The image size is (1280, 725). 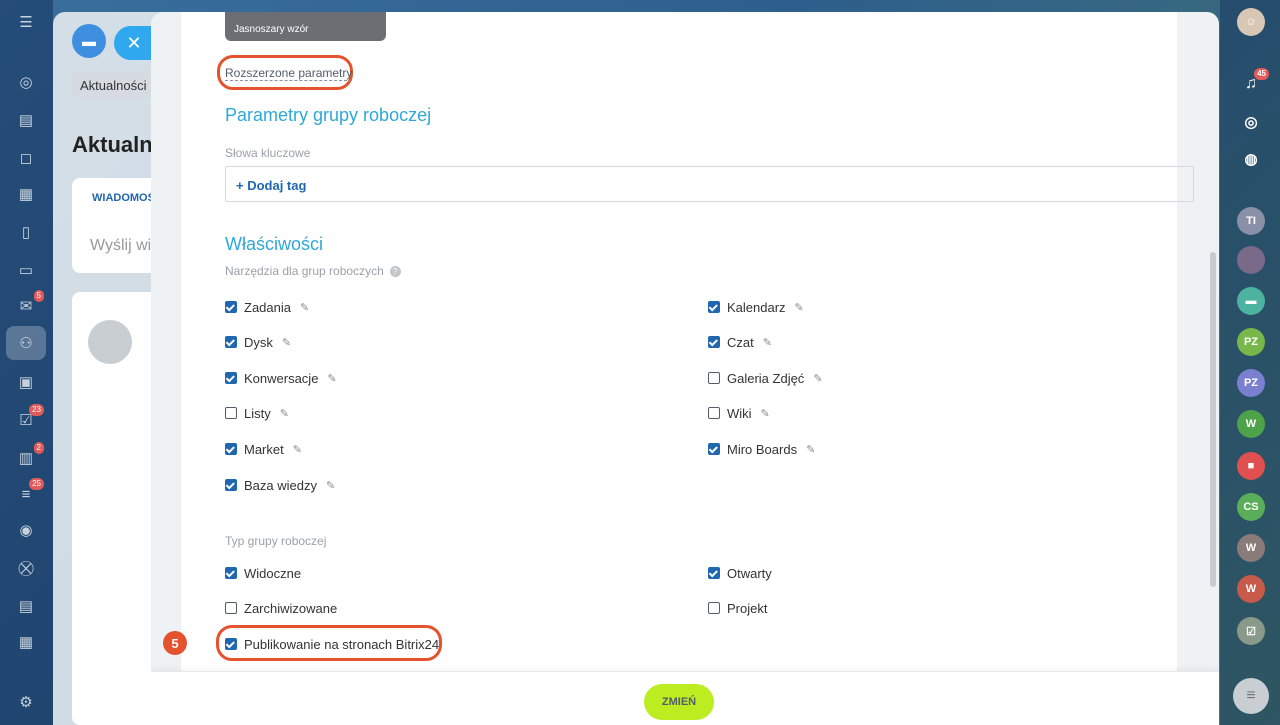 I want to click on schedule-icon: ▦, so click(x=26, y=642).